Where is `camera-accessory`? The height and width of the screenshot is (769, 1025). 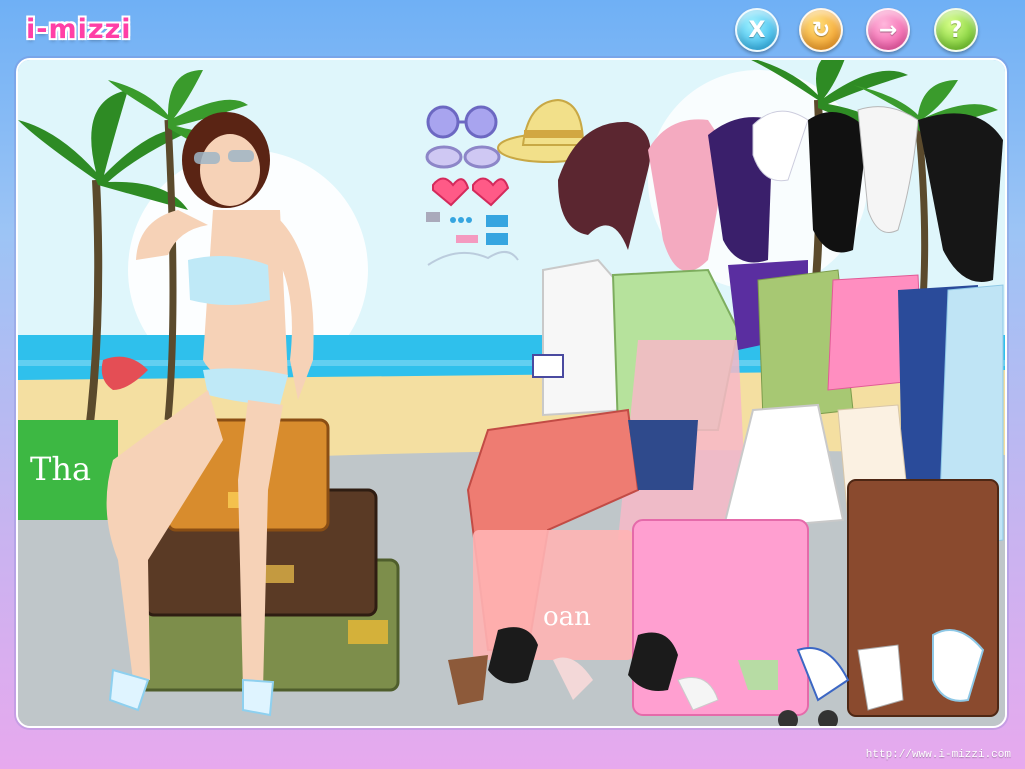
camera-accessory is located at coordinates (548, 366).